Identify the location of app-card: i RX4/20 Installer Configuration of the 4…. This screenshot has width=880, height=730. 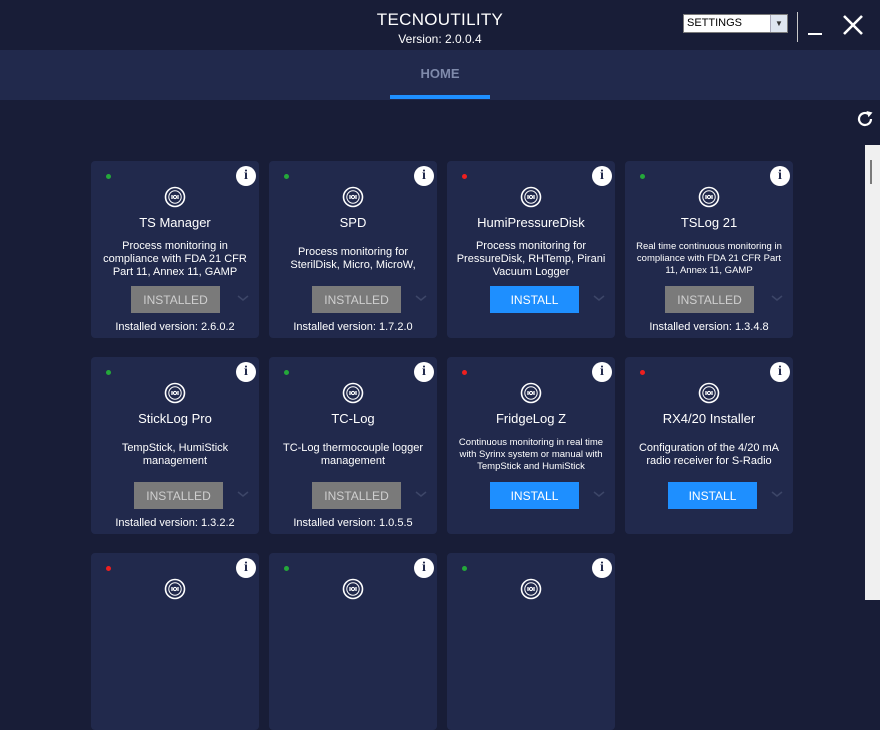
(709, 445).